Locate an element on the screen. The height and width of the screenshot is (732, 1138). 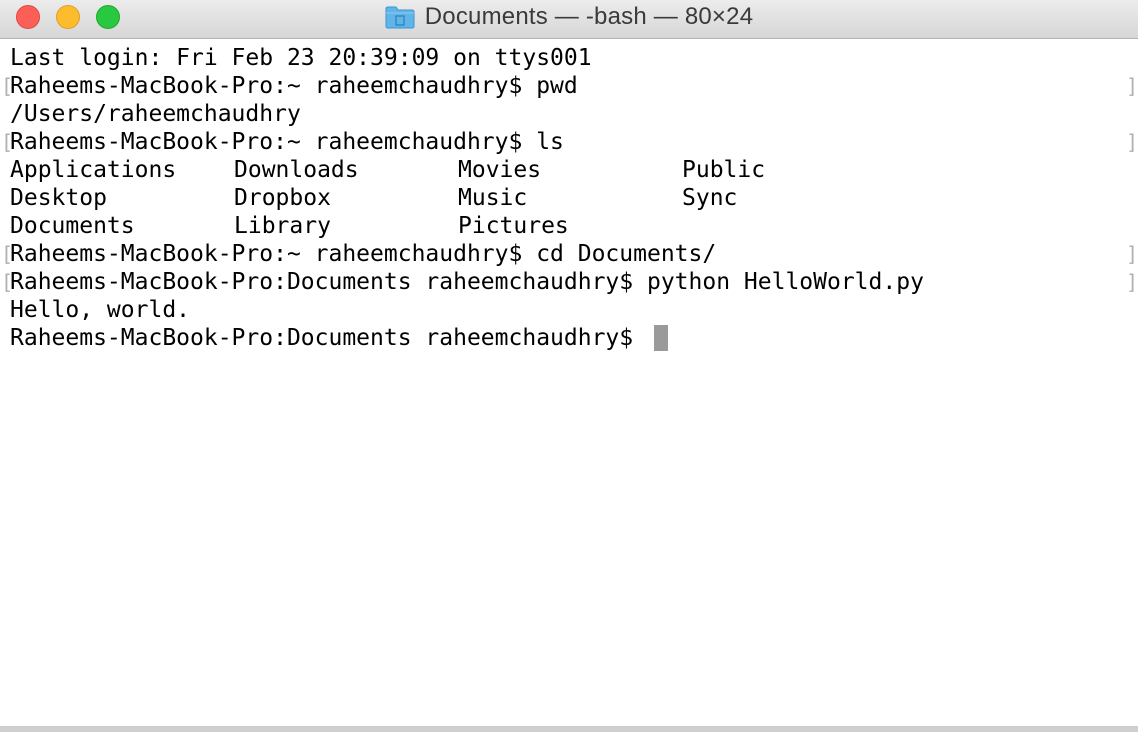
title-bar: Documents — -bash — 80×24 is located at coordinates (569, 19).